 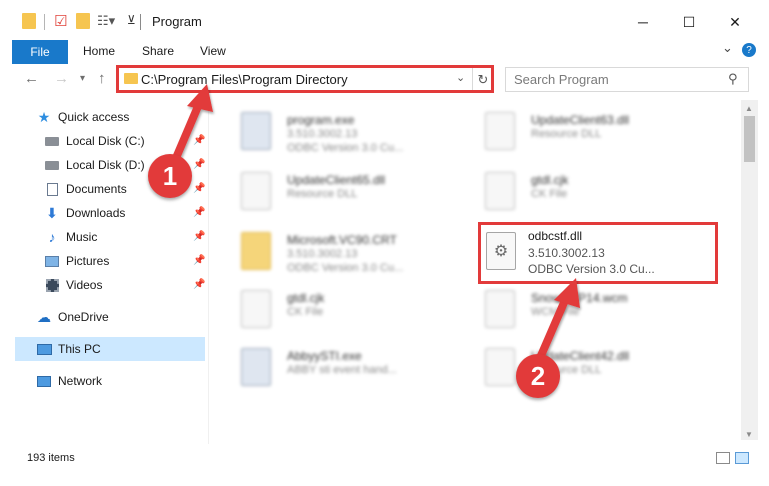 I want to click on customize-toolbar-icon: ⊻, so click(x=131, y=23).